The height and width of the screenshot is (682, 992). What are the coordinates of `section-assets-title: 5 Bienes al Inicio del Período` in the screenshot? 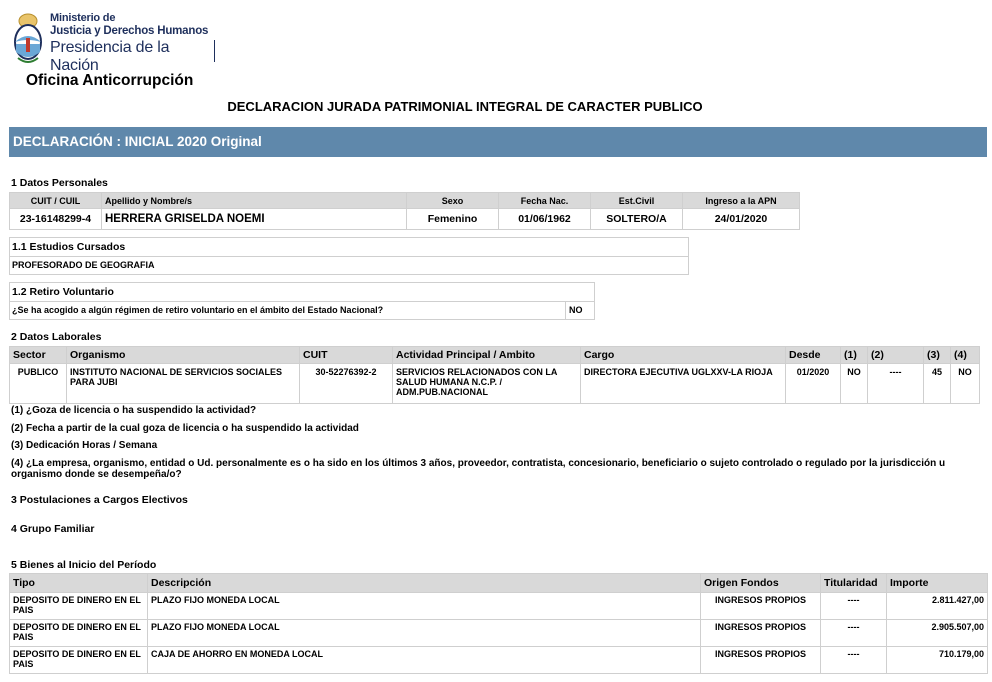 It's located at (84, 565).